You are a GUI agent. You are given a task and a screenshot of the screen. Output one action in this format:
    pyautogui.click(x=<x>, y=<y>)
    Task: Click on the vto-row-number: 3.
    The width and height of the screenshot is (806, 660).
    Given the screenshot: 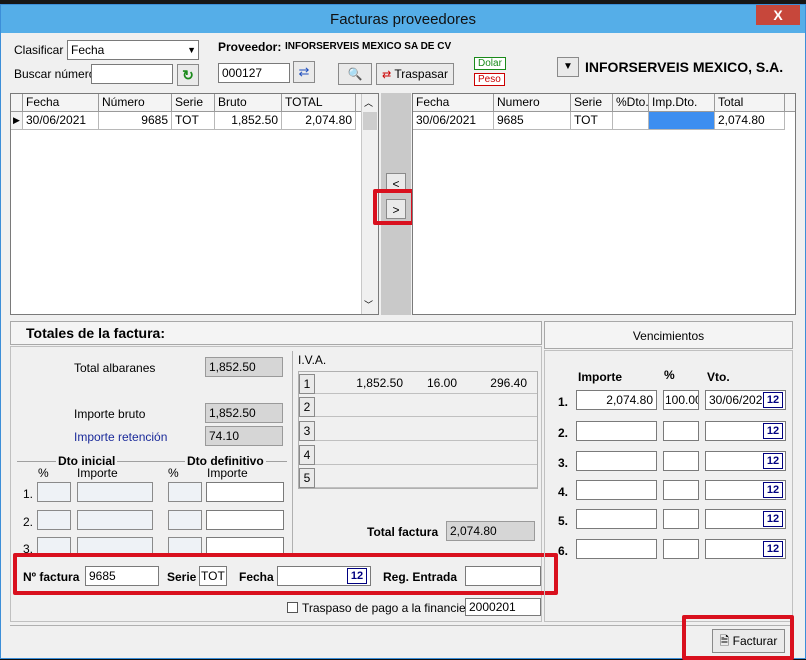 What is the action you would take?
    pyautogui.click(x=563, y=463)
    